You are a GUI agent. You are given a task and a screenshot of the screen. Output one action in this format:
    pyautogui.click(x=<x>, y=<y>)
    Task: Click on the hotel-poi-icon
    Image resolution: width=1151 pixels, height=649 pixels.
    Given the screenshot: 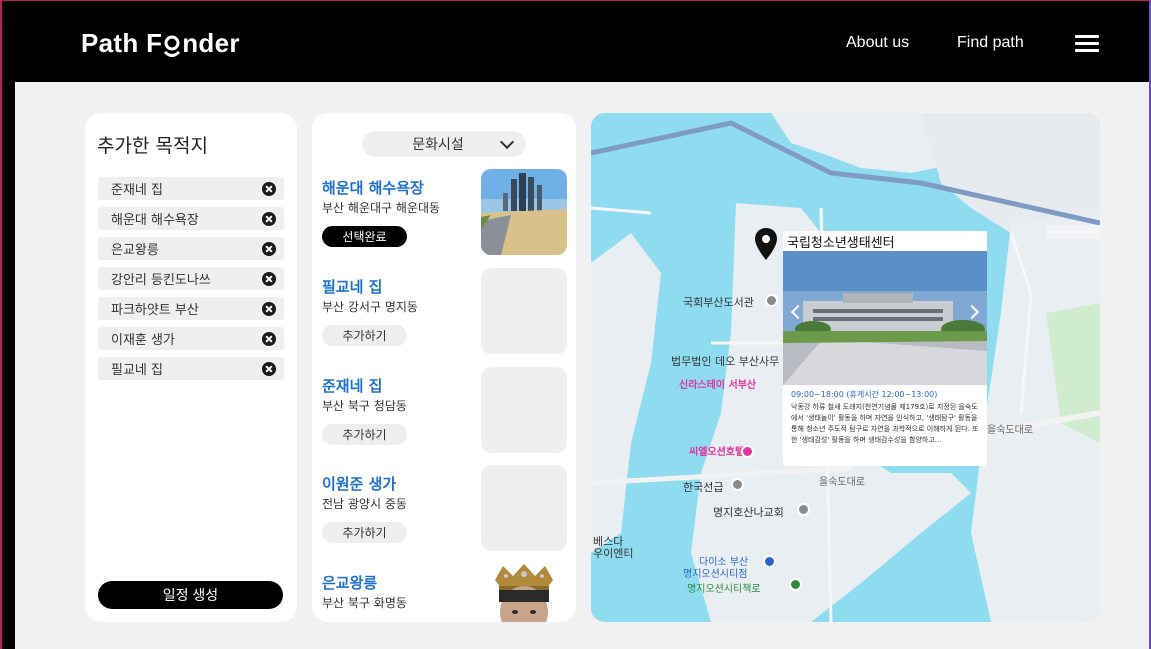 What is the action you would take?
    pyautogui.click(x=747, y=451)
    